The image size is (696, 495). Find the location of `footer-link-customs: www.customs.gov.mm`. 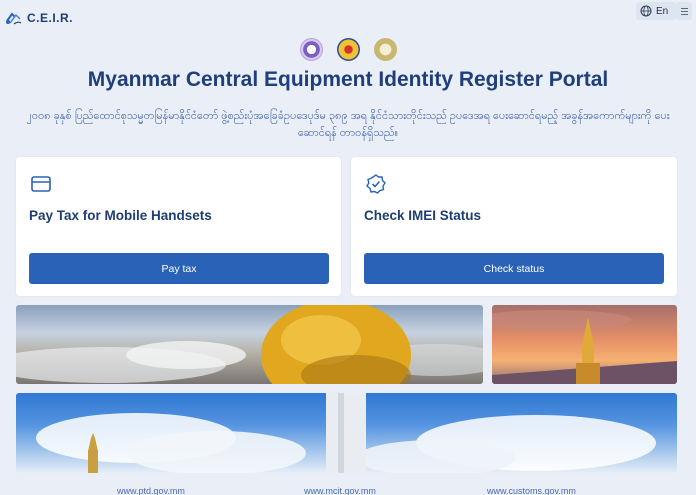

footer-link-customs: www.customs.gov.mm is located at coordinates (531, 490).